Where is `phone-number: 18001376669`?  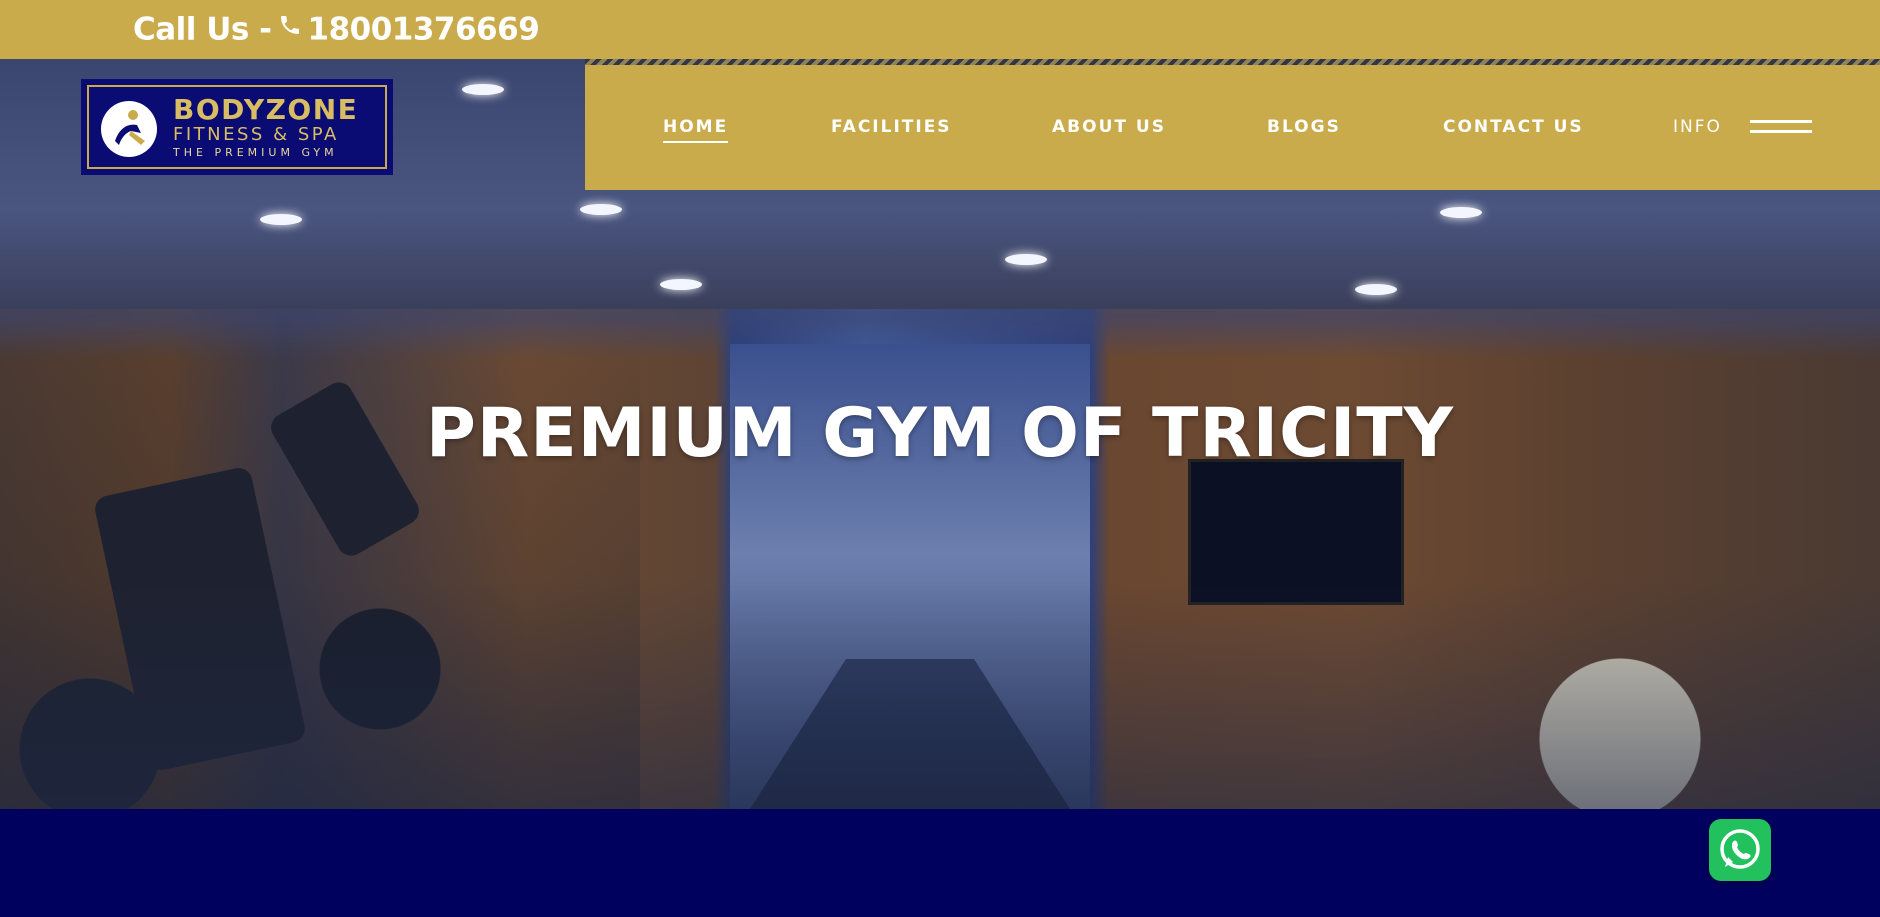
phone-number: 18001376669 is located at coordinates (424, 30).